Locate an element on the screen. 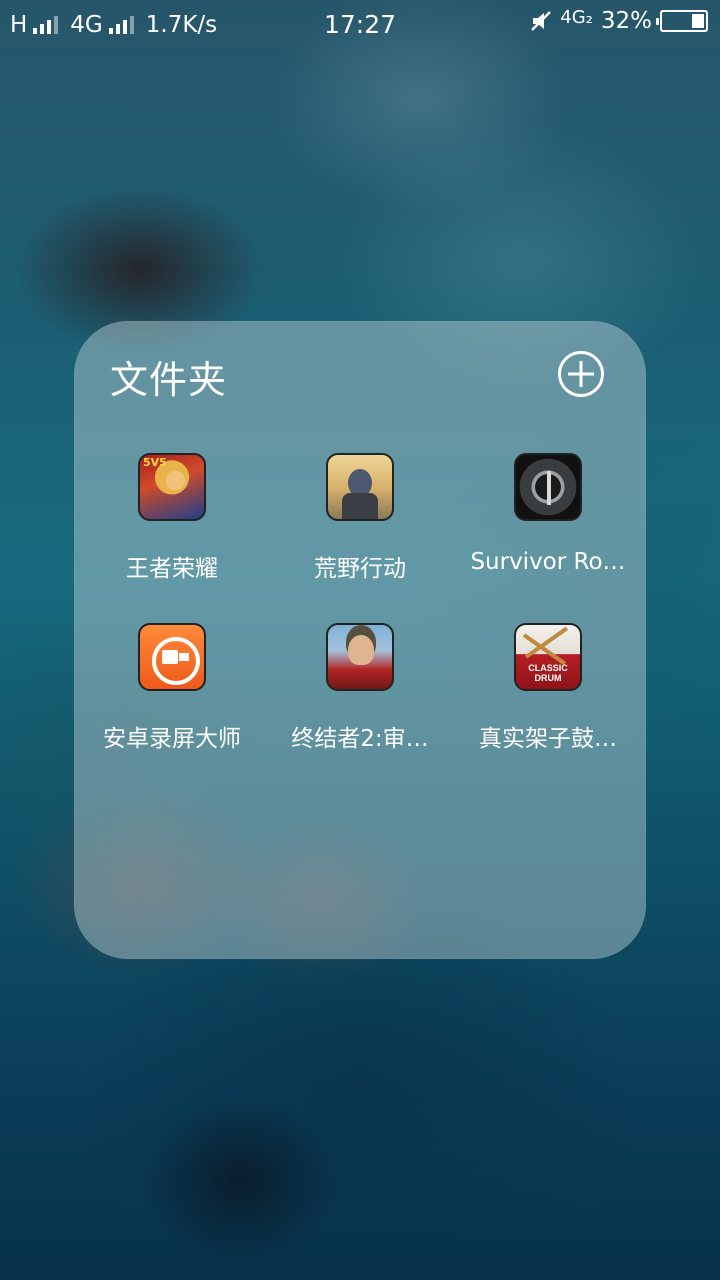 This screenshot has width=720, height=1280. screen-recorder-icon is located at coordinates (172, 657).